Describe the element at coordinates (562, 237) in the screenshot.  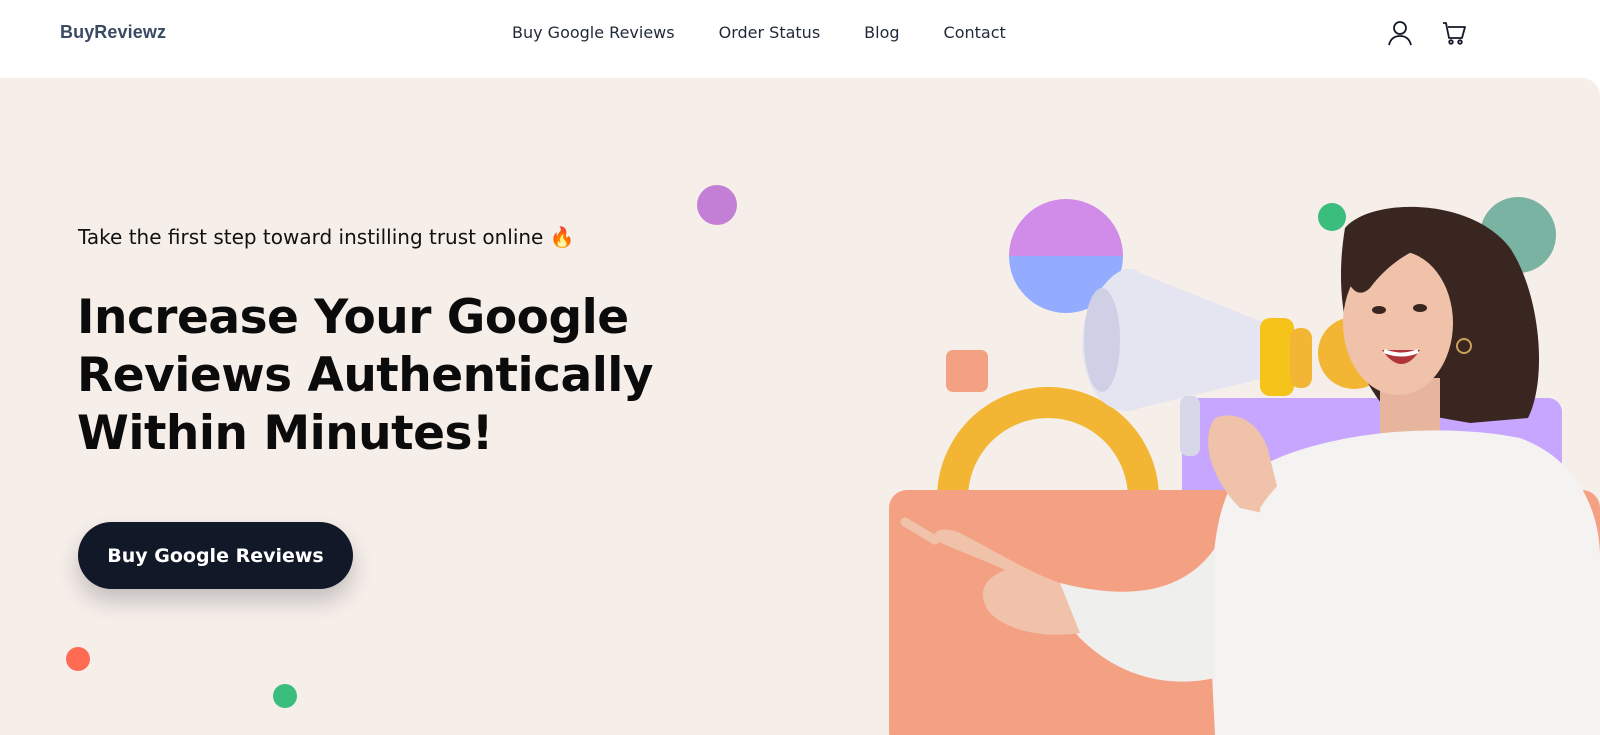
I see `fire-icon: 🔥` at that location.